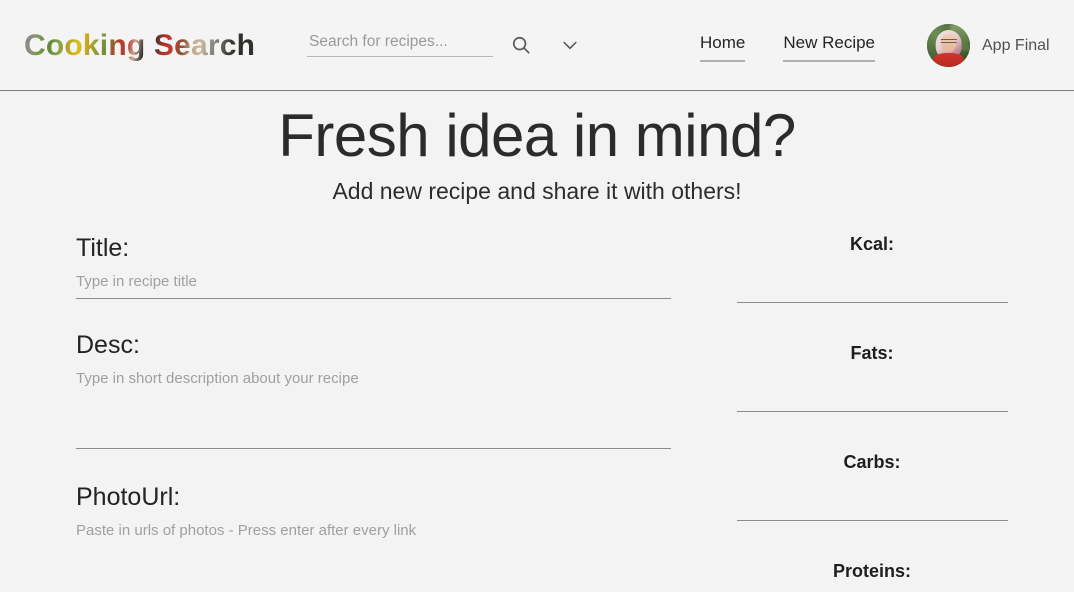 The width and height of the screenshot is (1074, 592). What do you see at coordinates (103, 248) in the screenshot?
I see `field-title-label: Title:` at bounding box center [103, 248].